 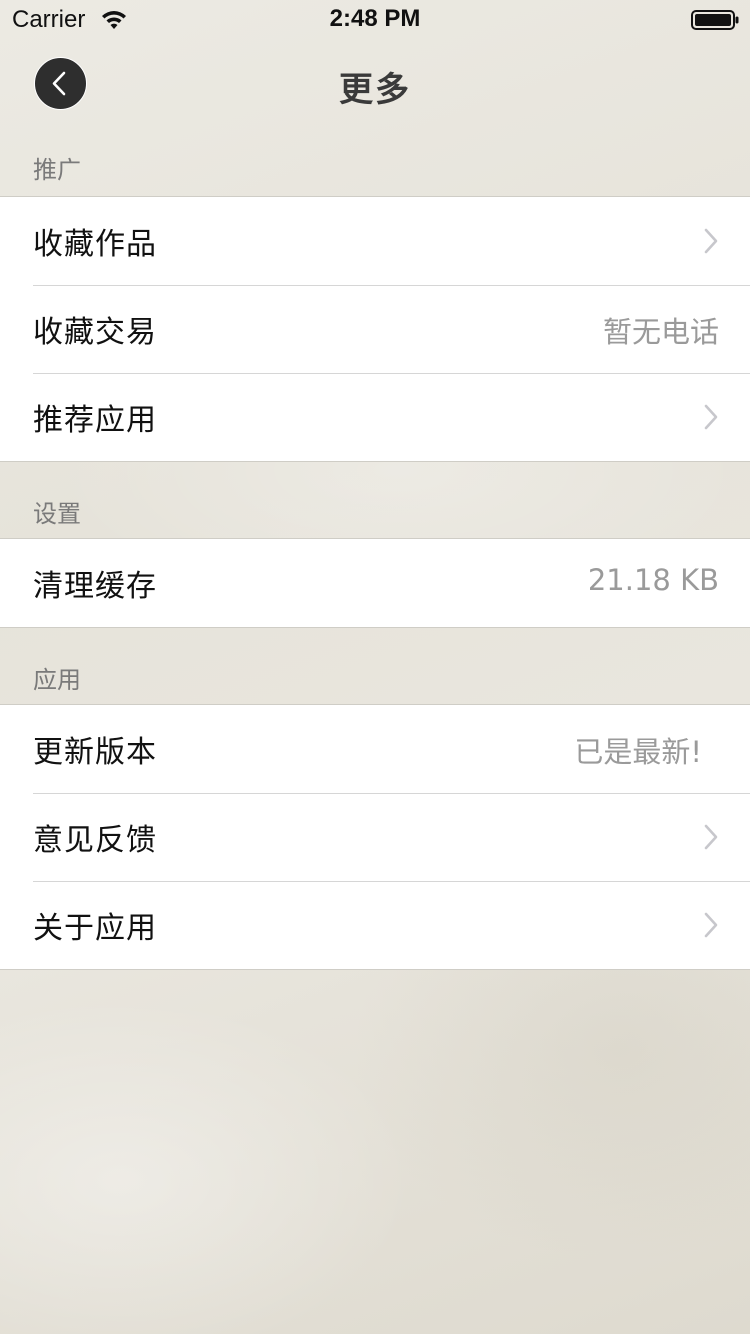 What do you see at coordinates (95, 420) in the screenshot?
I see `row-label: 推荐应用` at bounding box center [95, 420].